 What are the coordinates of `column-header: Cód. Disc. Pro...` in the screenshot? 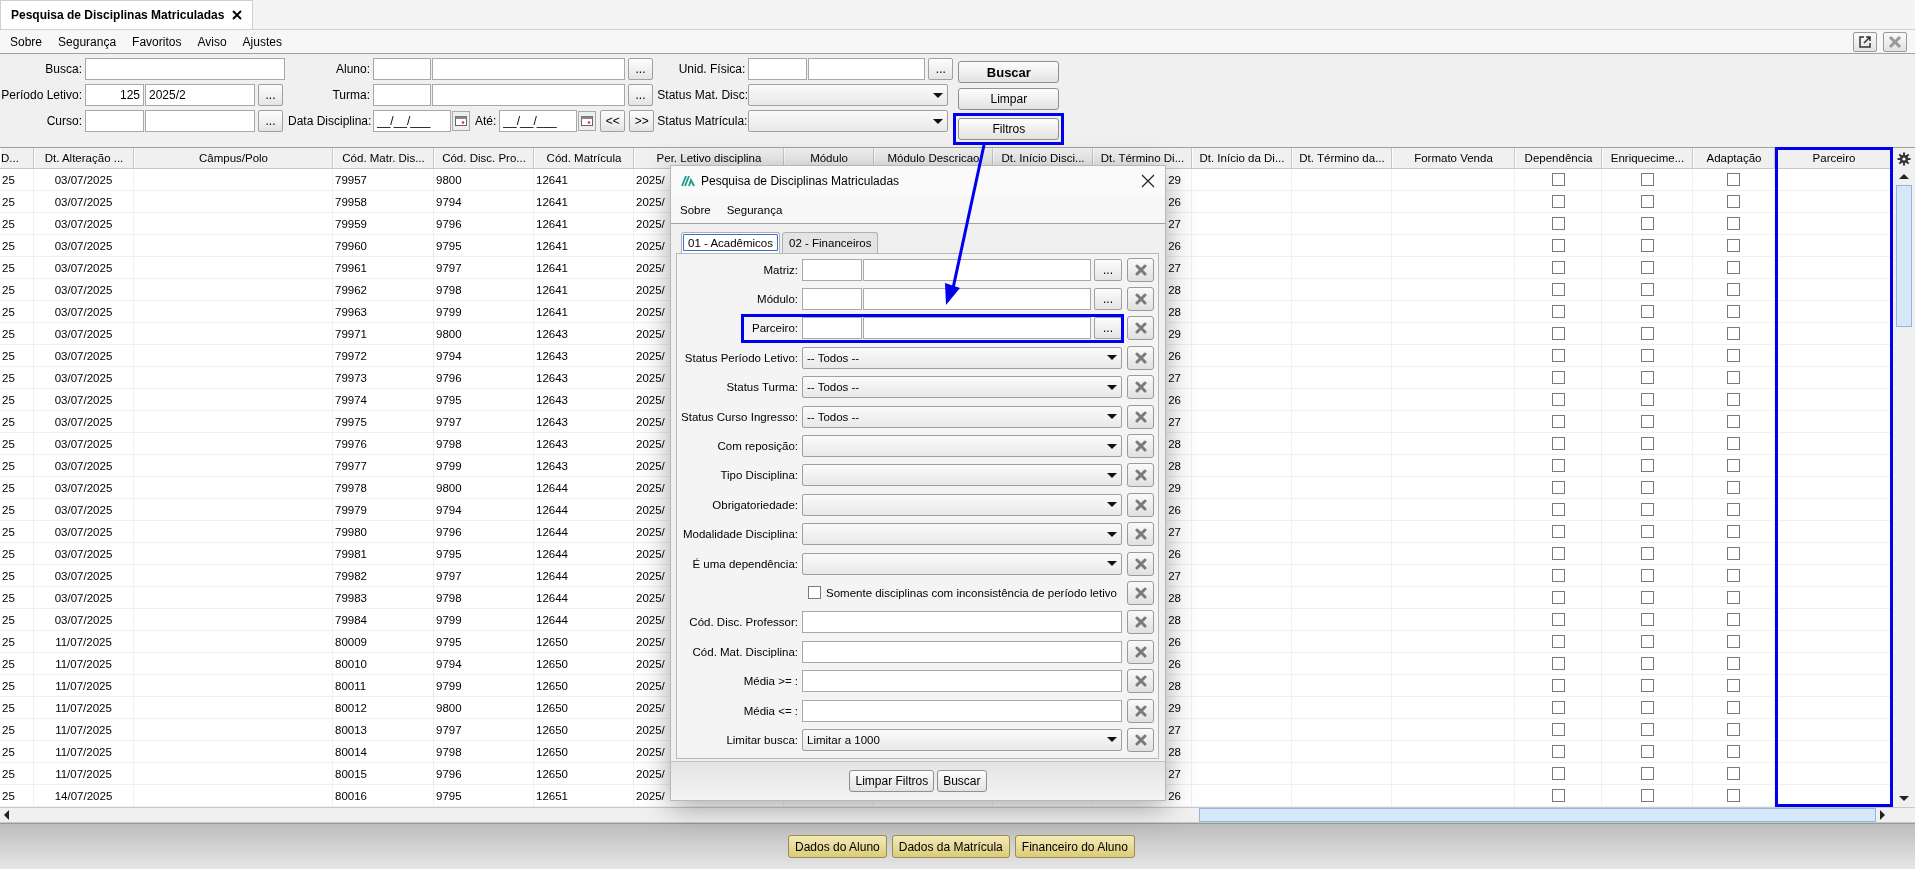 It's located at (484, 158).